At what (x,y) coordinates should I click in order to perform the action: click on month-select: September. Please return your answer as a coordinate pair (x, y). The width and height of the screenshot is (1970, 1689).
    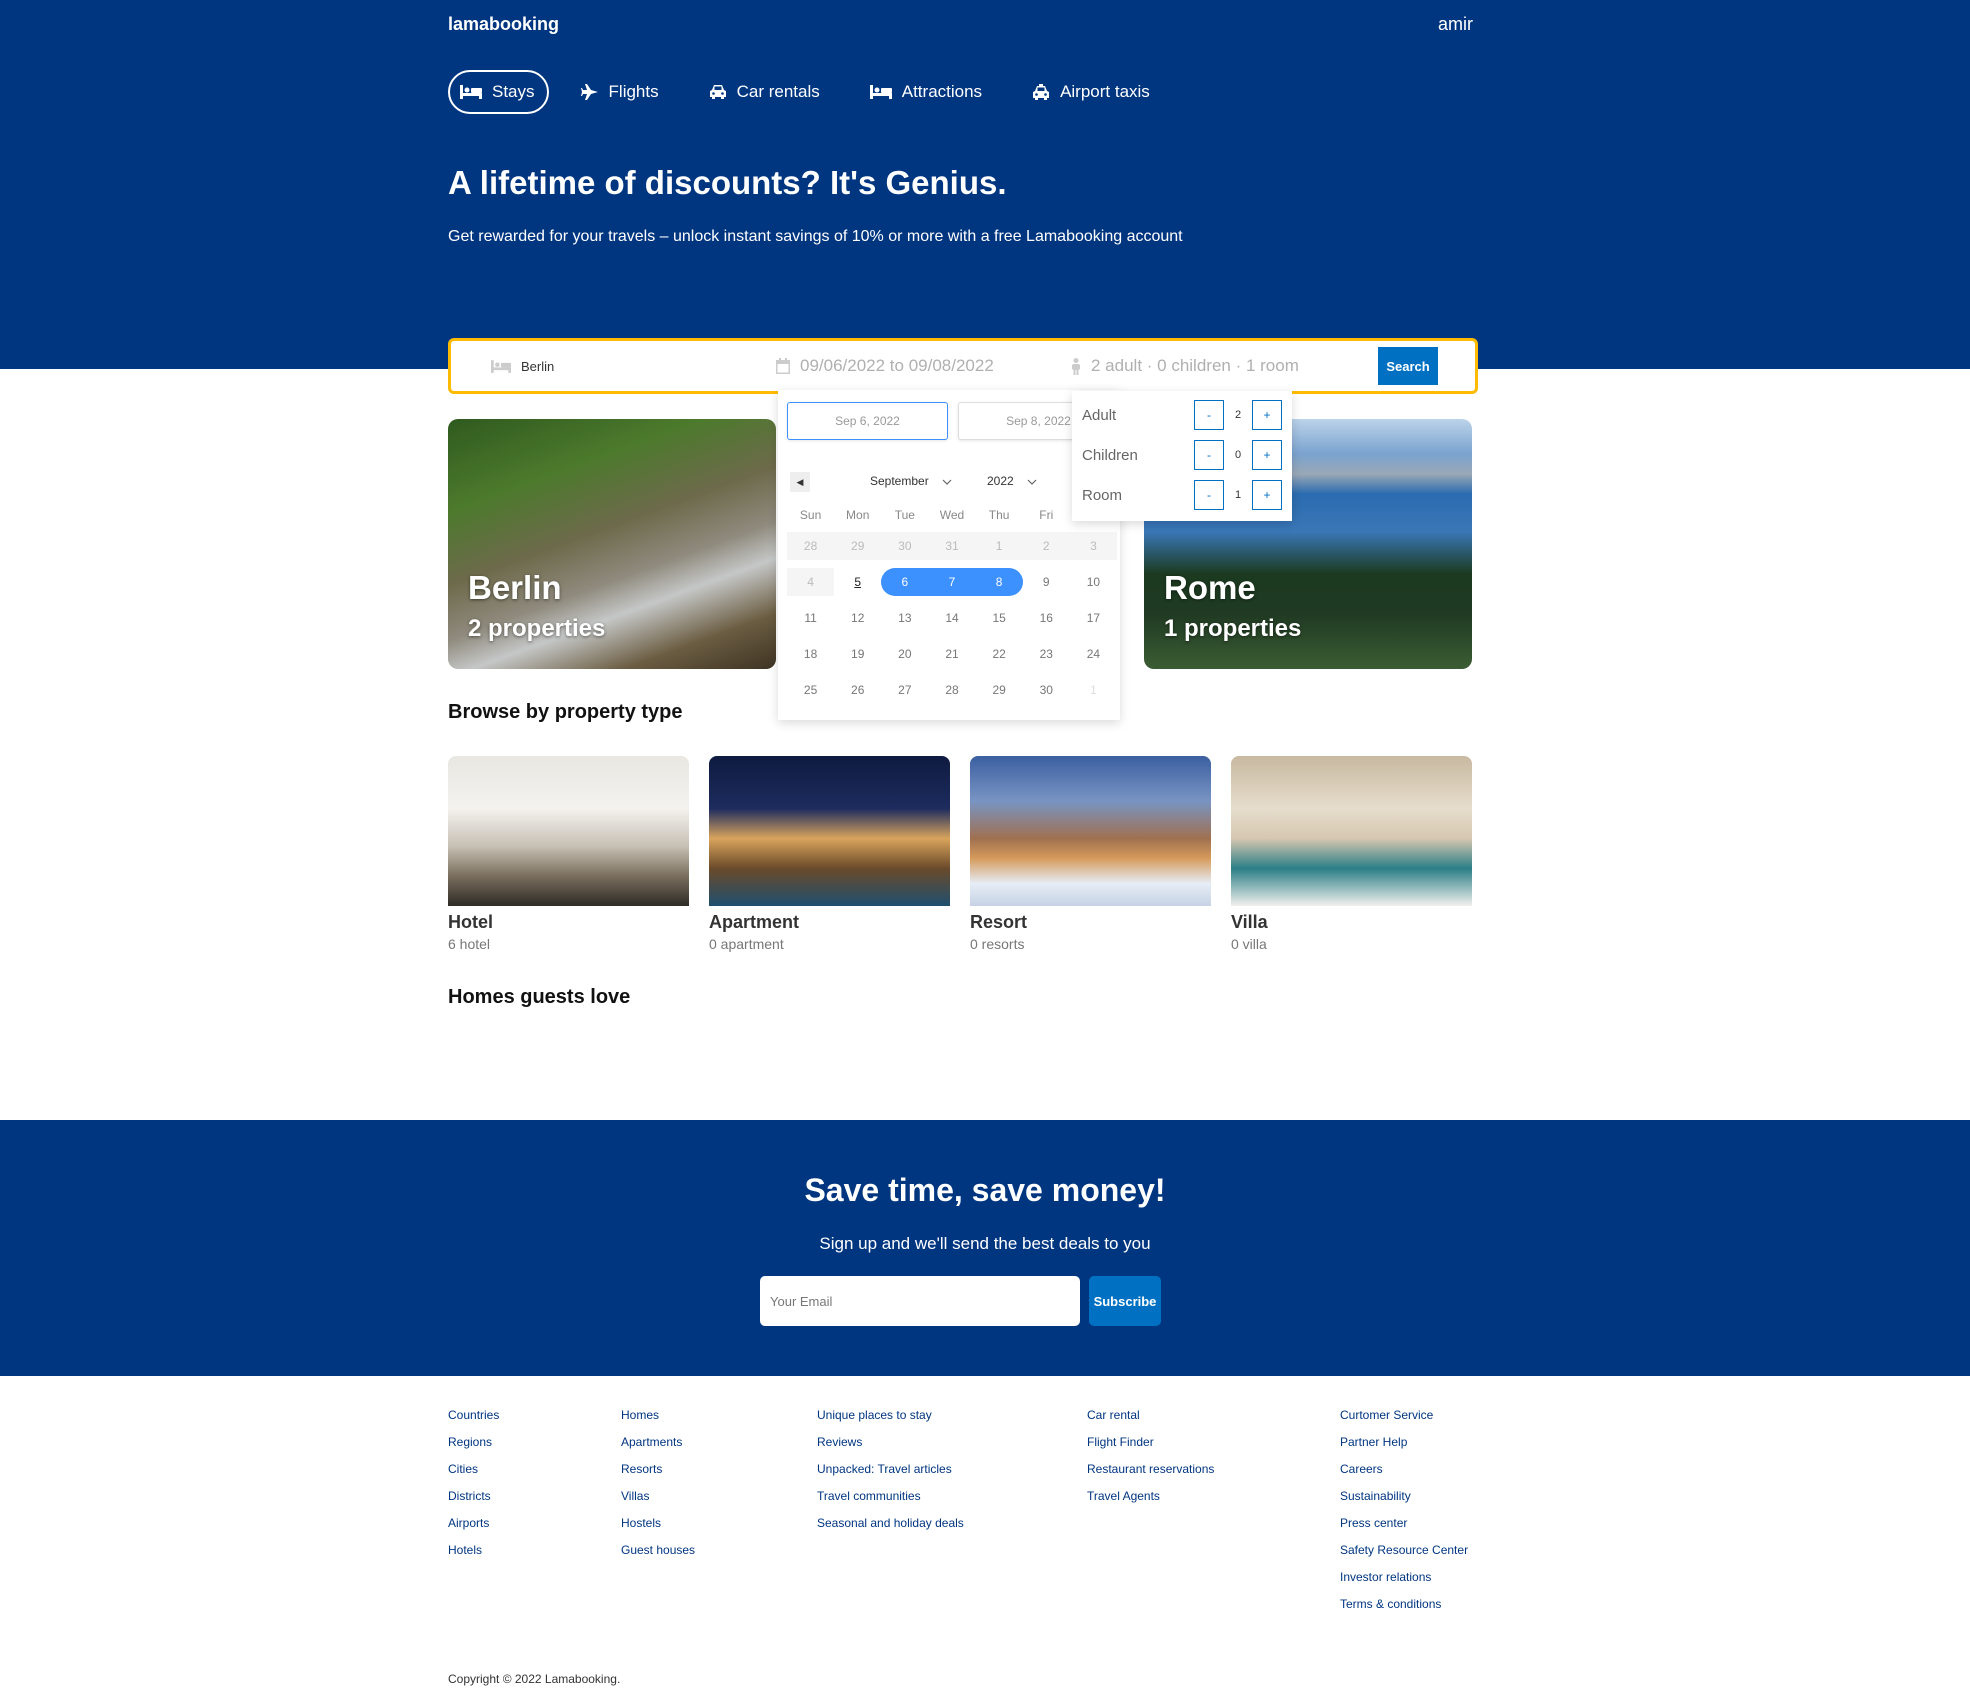
    Looking at the image, I should click on (911, 481).